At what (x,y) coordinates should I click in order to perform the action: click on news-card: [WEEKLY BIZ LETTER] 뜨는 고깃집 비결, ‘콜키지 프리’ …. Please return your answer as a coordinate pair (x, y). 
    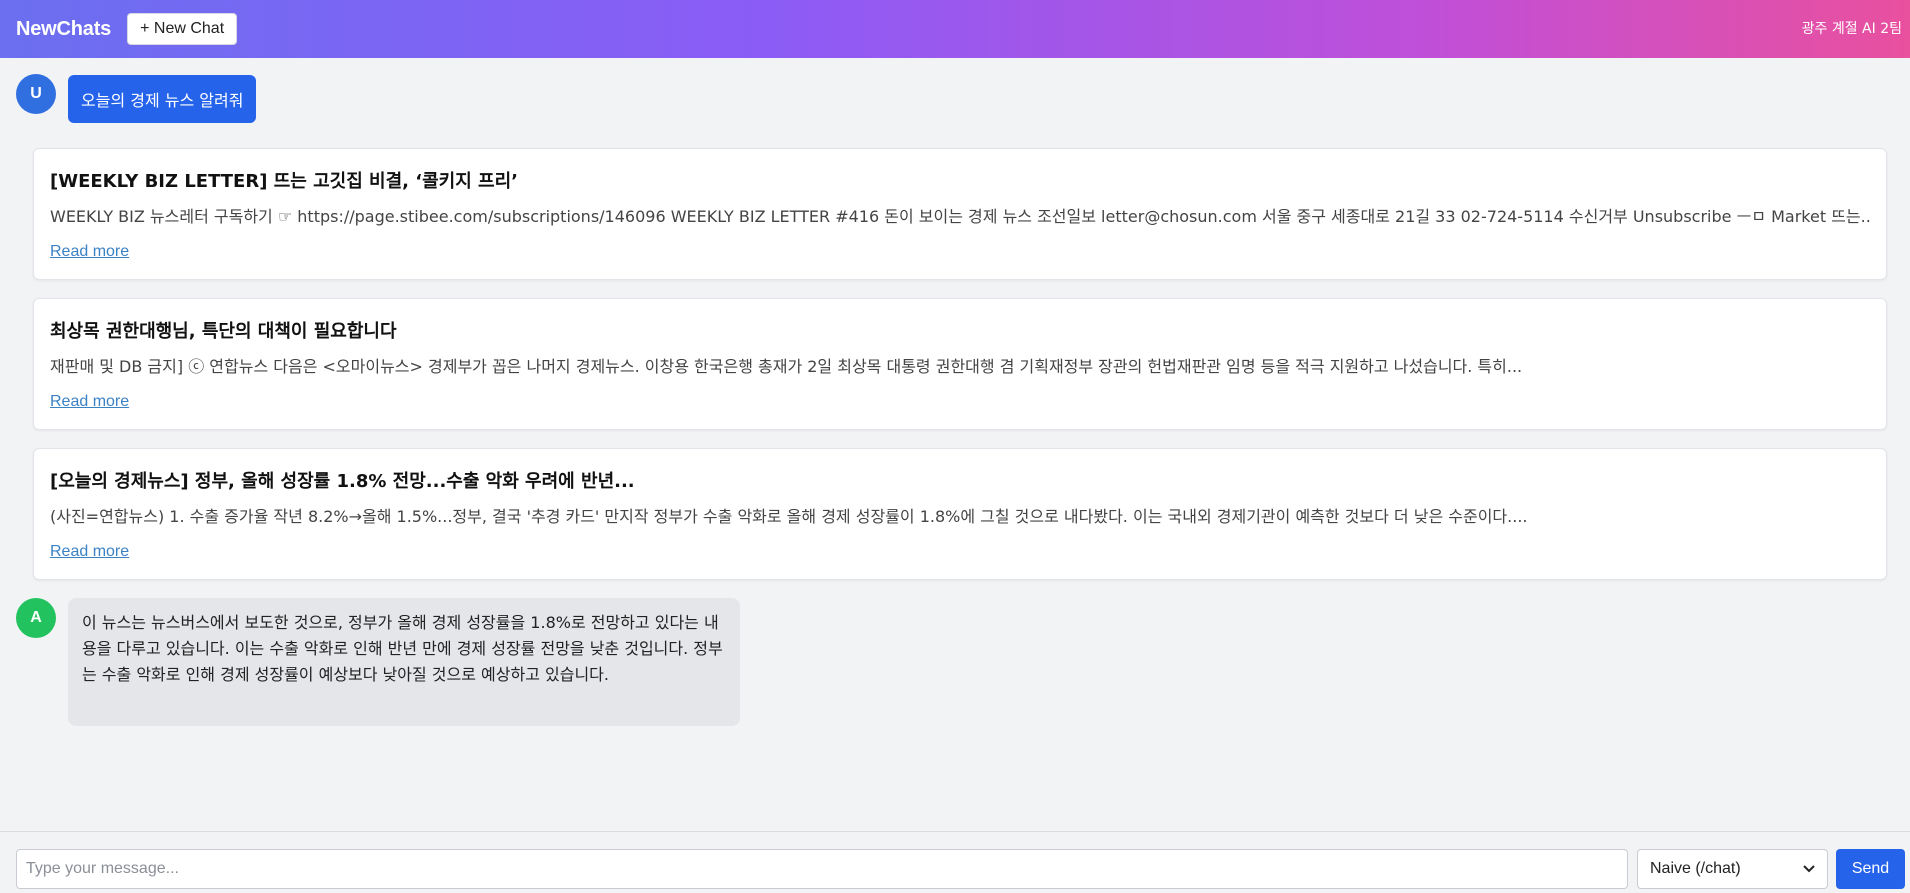
    Looking at the image, I should click on (960, 214).